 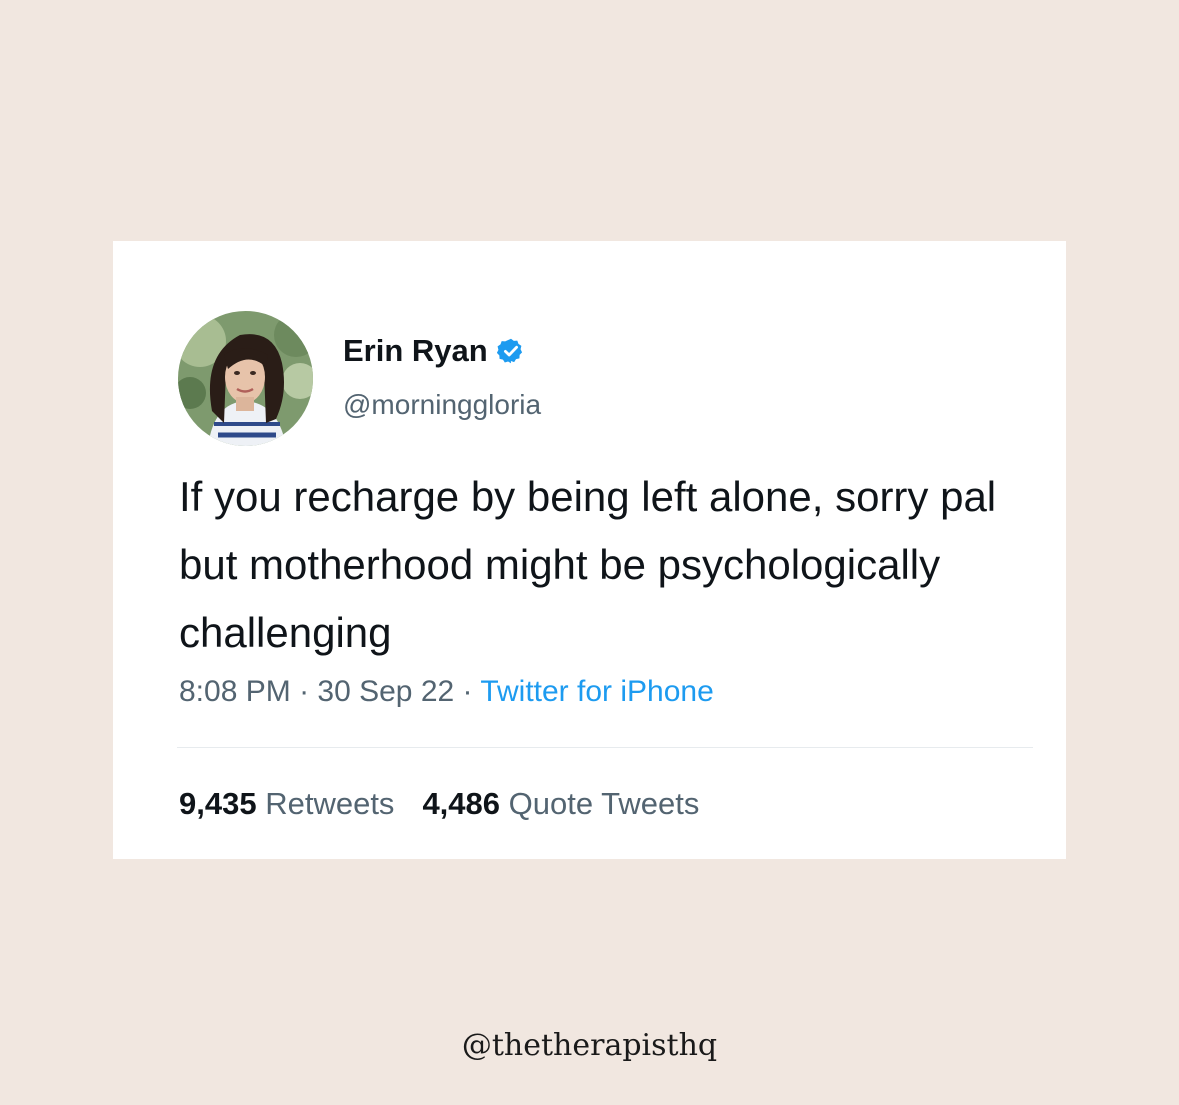 What do you see at coordinates (442, 405) in the screenshot?
I see `author-handle: @morninggloria` at bounding box center [442, 405].